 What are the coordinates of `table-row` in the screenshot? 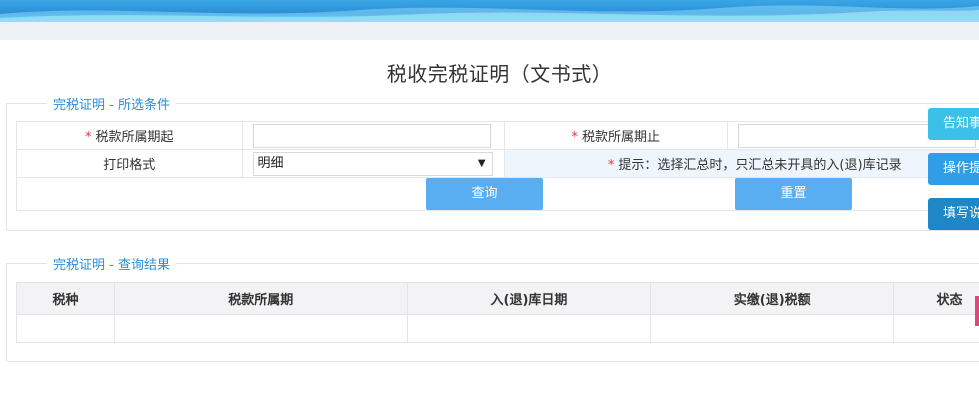 It's located at (497, 328).